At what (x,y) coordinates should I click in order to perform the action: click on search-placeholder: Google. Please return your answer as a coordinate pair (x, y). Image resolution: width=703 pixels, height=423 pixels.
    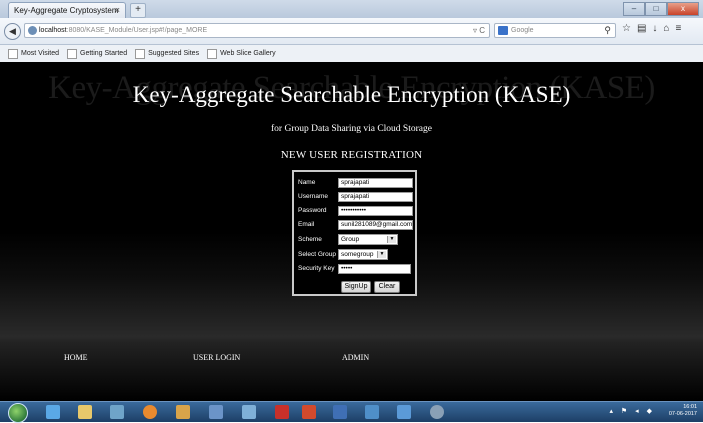
    Looking at the image, I should click on (522, 30).